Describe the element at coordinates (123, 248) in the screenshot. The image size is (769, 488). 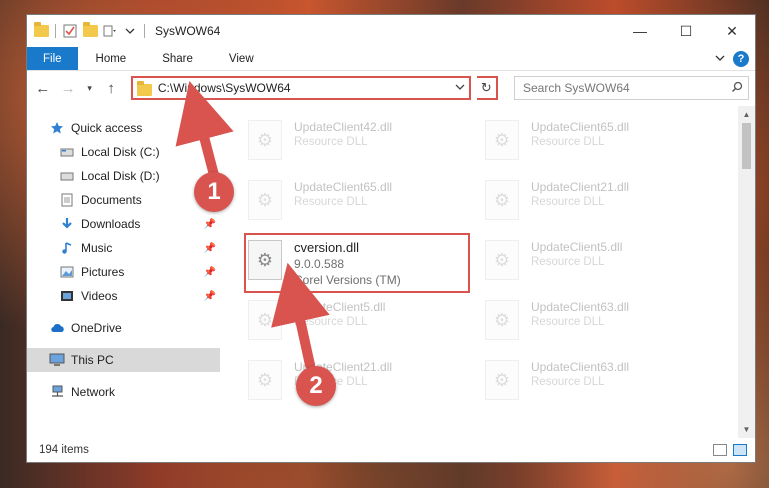
I see `sidebar-item-music: Music 📌` at that location.